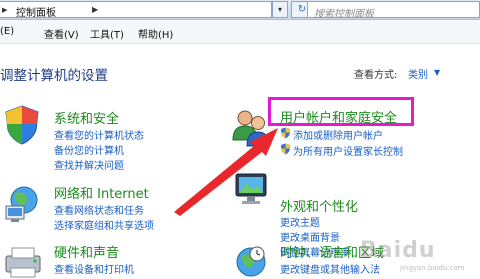 The width and height of the screenshot is (480, 279). What do you see at coordinates (99, 209) in the screenshot?
I see `link-network-status: 查看网络状态和任务` at bounding box center [99, 209].